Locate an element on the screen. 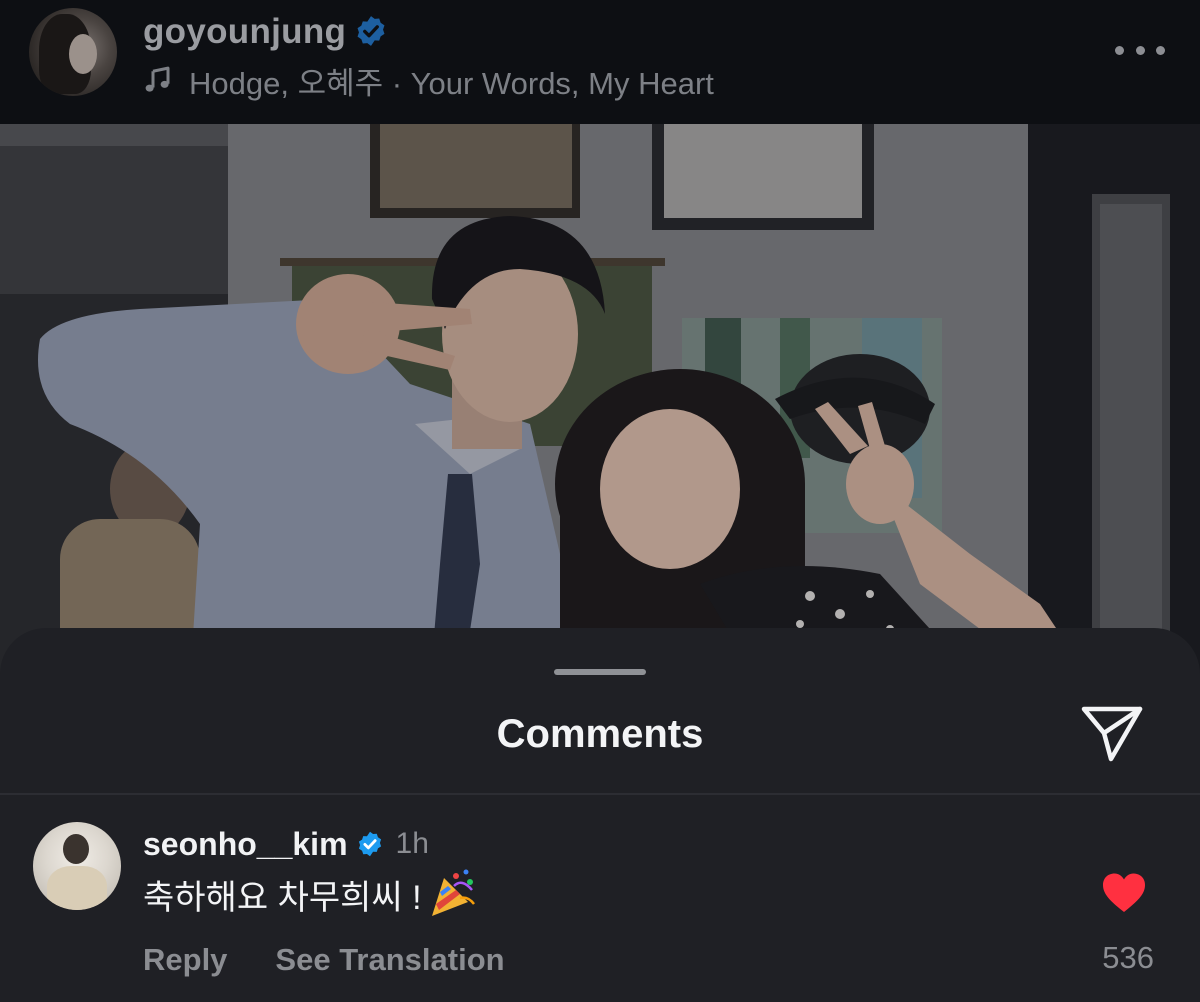 This screenshot has height=1002, width=1200. more-horizontal-icon is located at coordinates (1119, 50).